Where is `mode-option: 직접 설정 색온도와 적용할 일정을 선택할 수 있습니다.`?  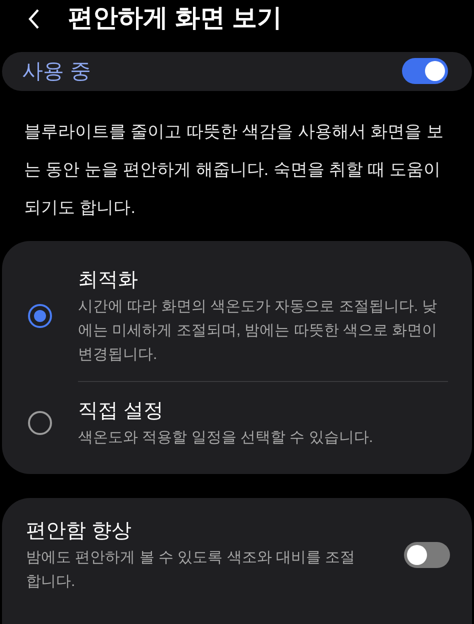
mode-option: 직접 설정 색온도와 적용할 일정을 선택할 수 있습니다. is located at coordinates (237, 423).